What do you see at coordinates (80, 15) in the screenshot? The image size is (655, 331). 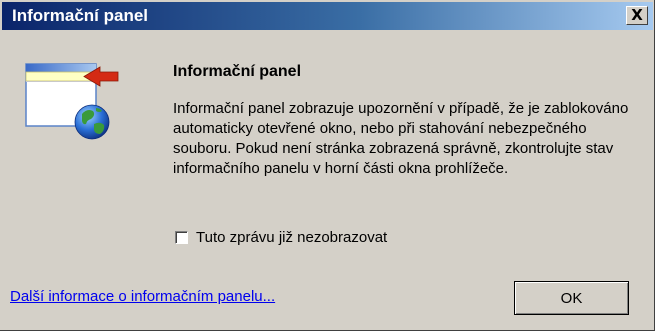 I see `window-title: Informační panel` at bounding box center [80, 15].